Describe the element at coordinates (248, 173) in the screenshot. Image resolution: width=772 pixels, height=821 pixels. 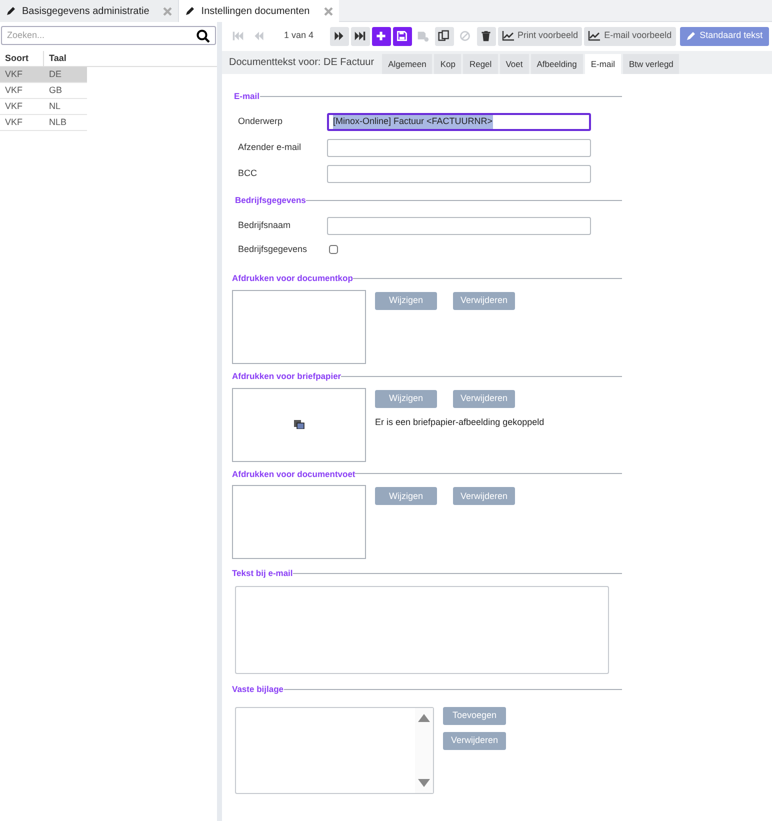
I see `field-label: BCC` at that location.